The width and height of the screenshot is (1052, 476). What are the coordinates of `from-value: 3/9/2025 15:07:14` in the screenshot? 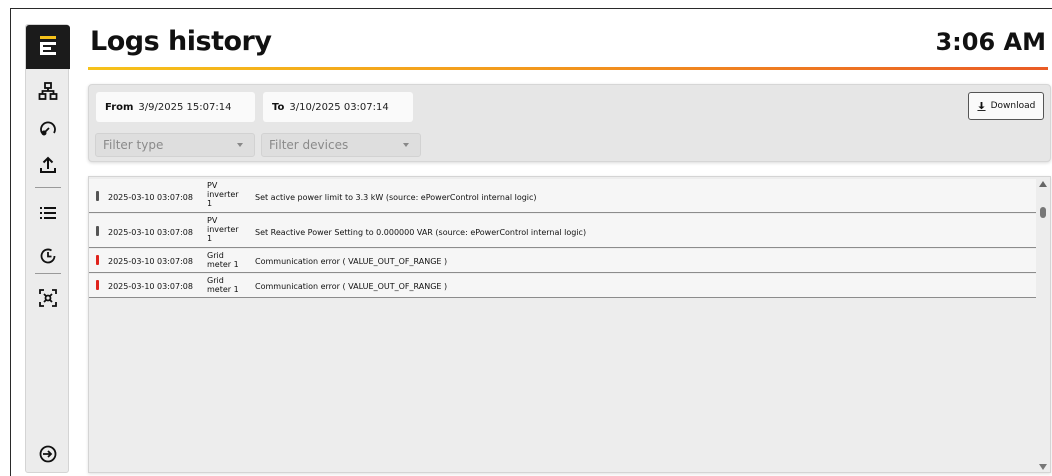 It's located at (185, 107).